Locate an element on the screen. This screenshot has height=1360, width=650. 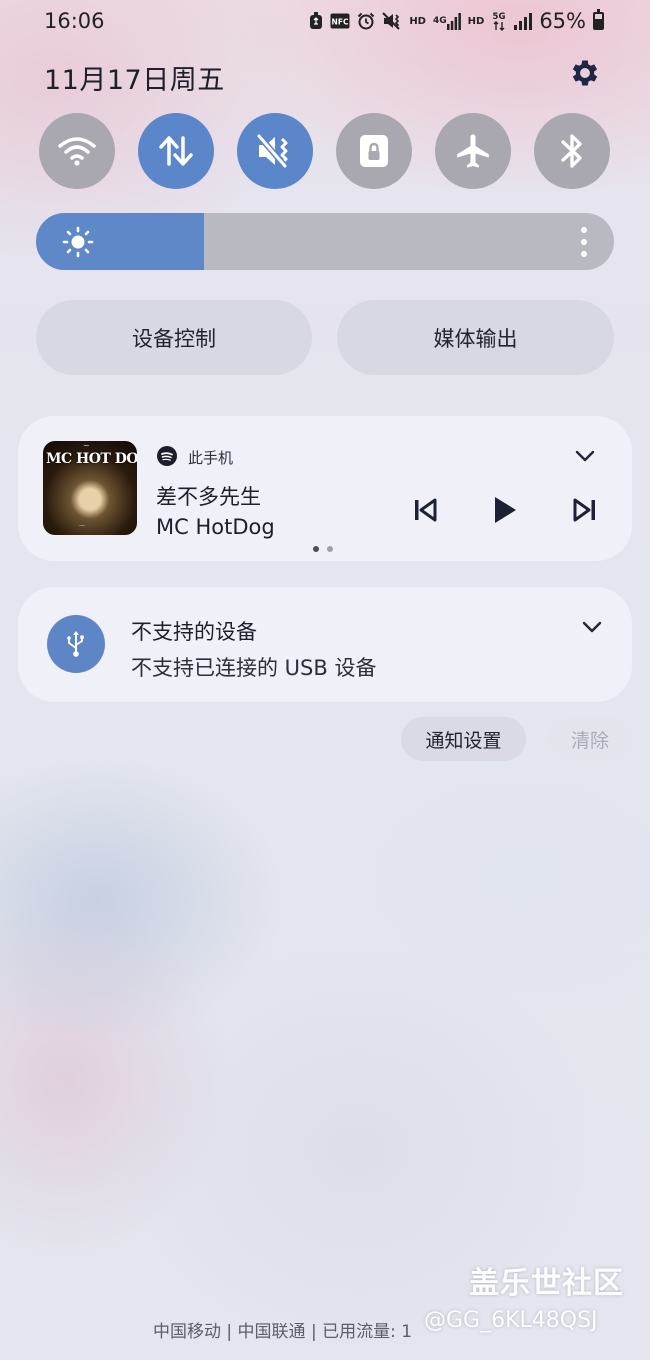
spotify-icon is located at coordinates (167, 456).